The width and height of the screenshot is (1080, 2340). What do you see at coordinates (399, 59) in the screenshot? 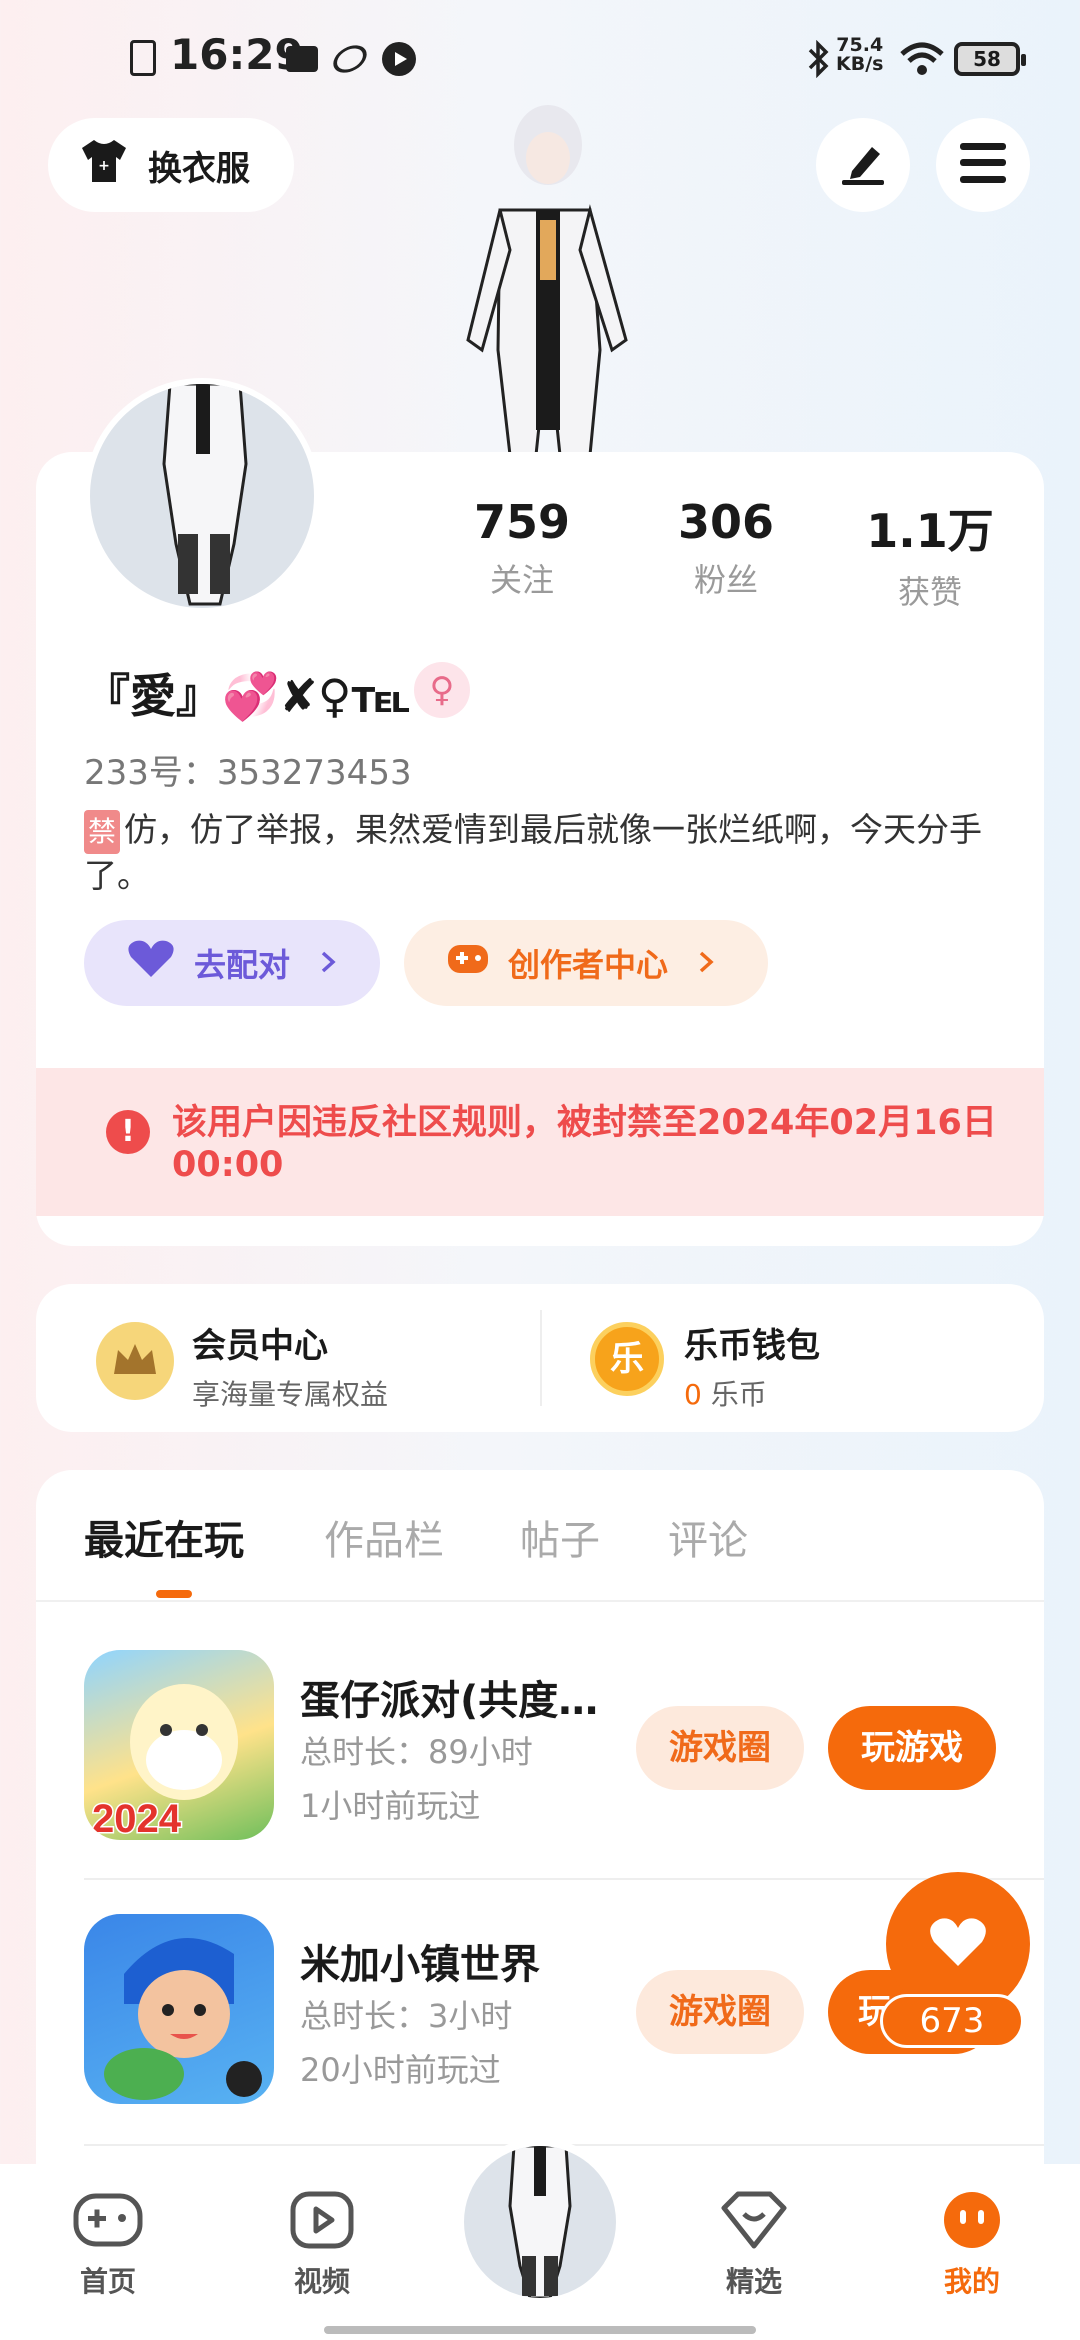
I see `play-circle-icon` at bounding box center [399, 59].